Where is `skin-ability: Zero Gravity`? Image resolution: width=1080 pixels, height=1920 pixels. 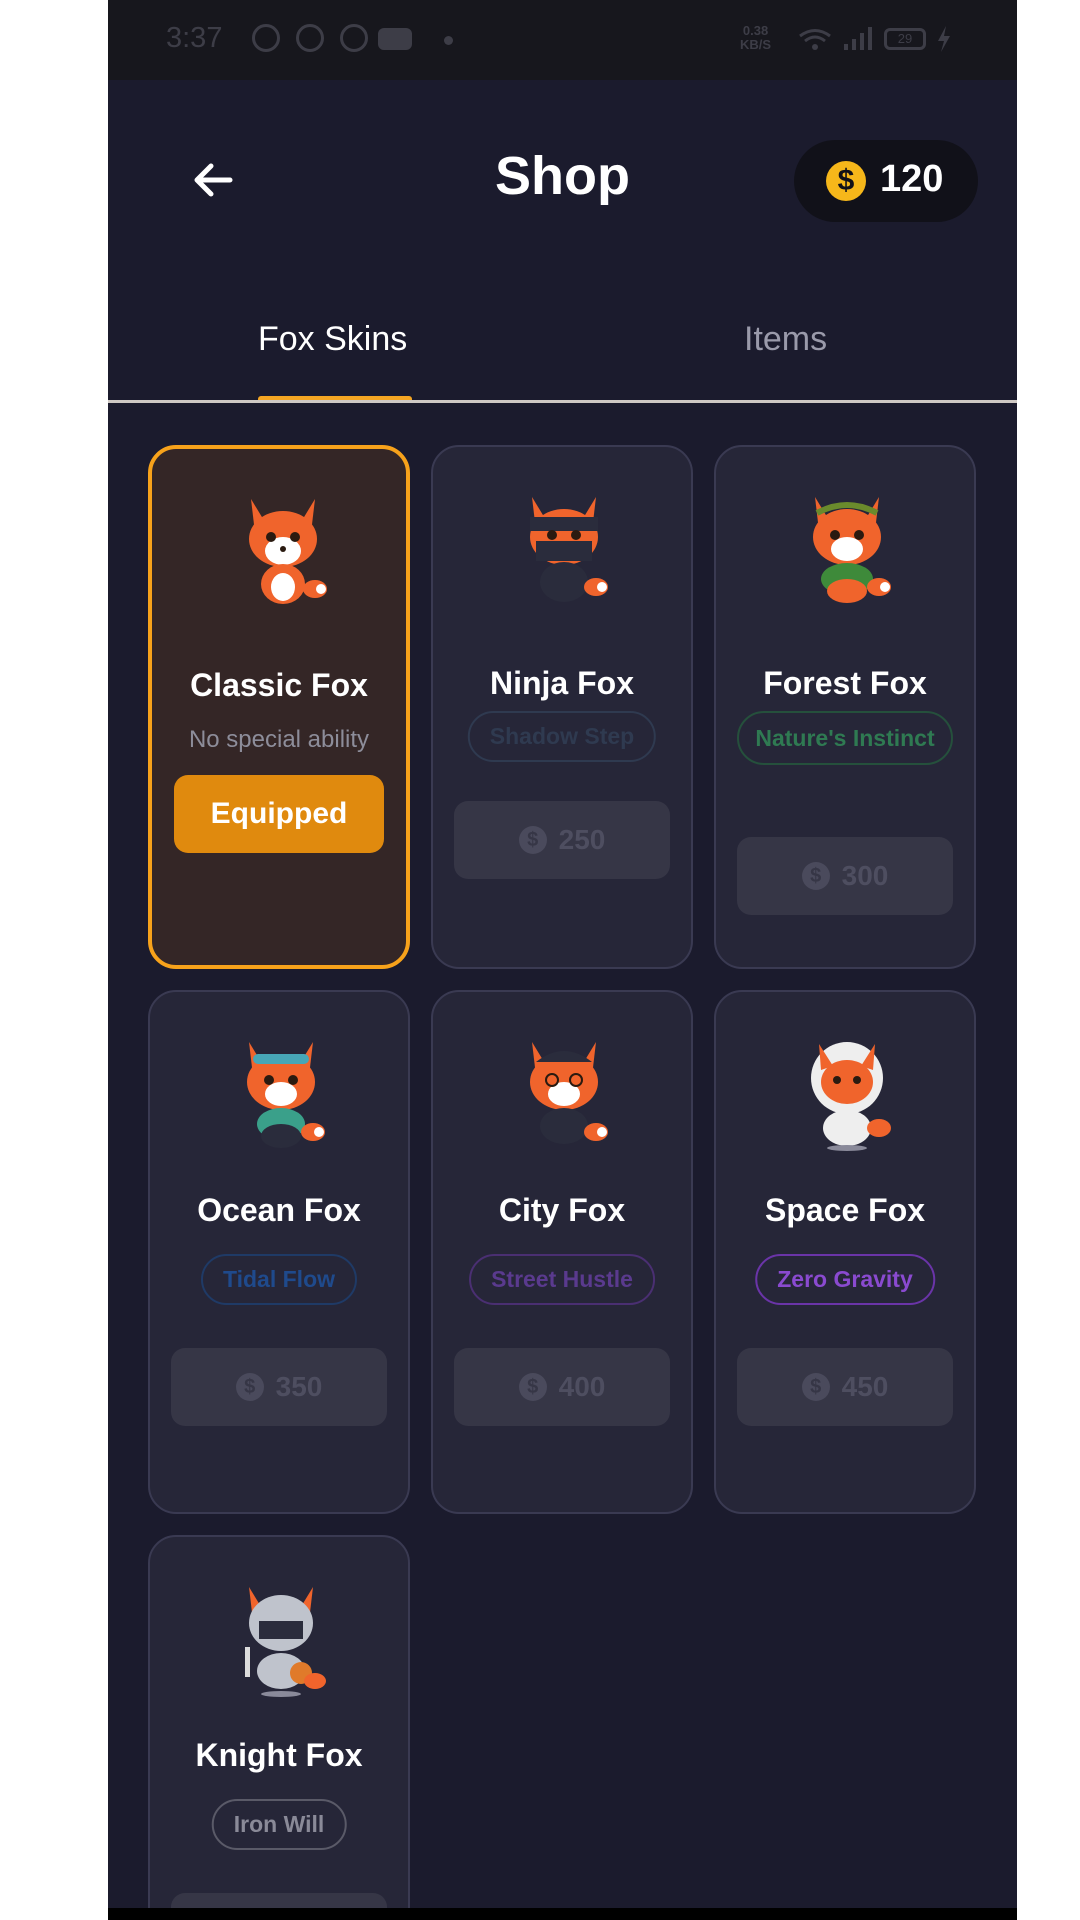 skin-ability: Zero Gravity is located at coordinates (845, 1279).